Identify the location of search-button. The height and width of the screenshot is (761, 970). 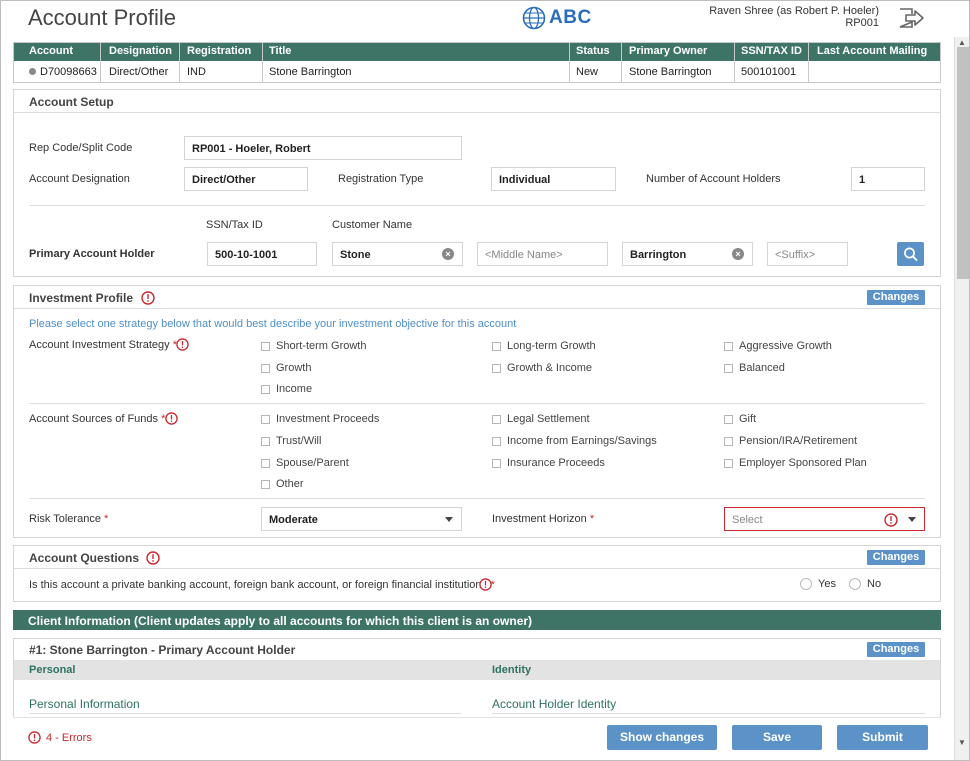
(910, 254).